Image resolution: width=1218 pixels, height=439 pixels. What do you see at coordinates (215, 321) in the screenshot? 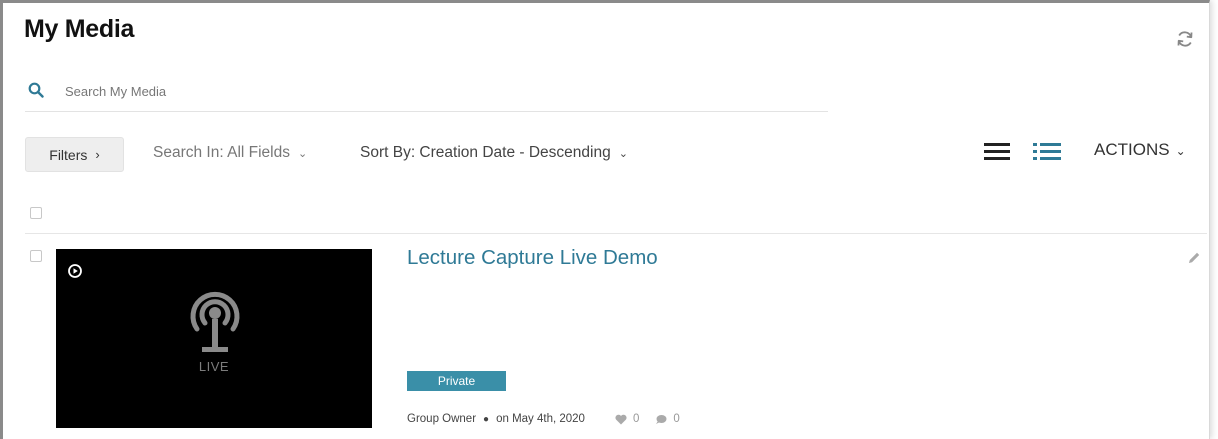
I see `live-broadcast-icon` at bounding box center [215, 321].